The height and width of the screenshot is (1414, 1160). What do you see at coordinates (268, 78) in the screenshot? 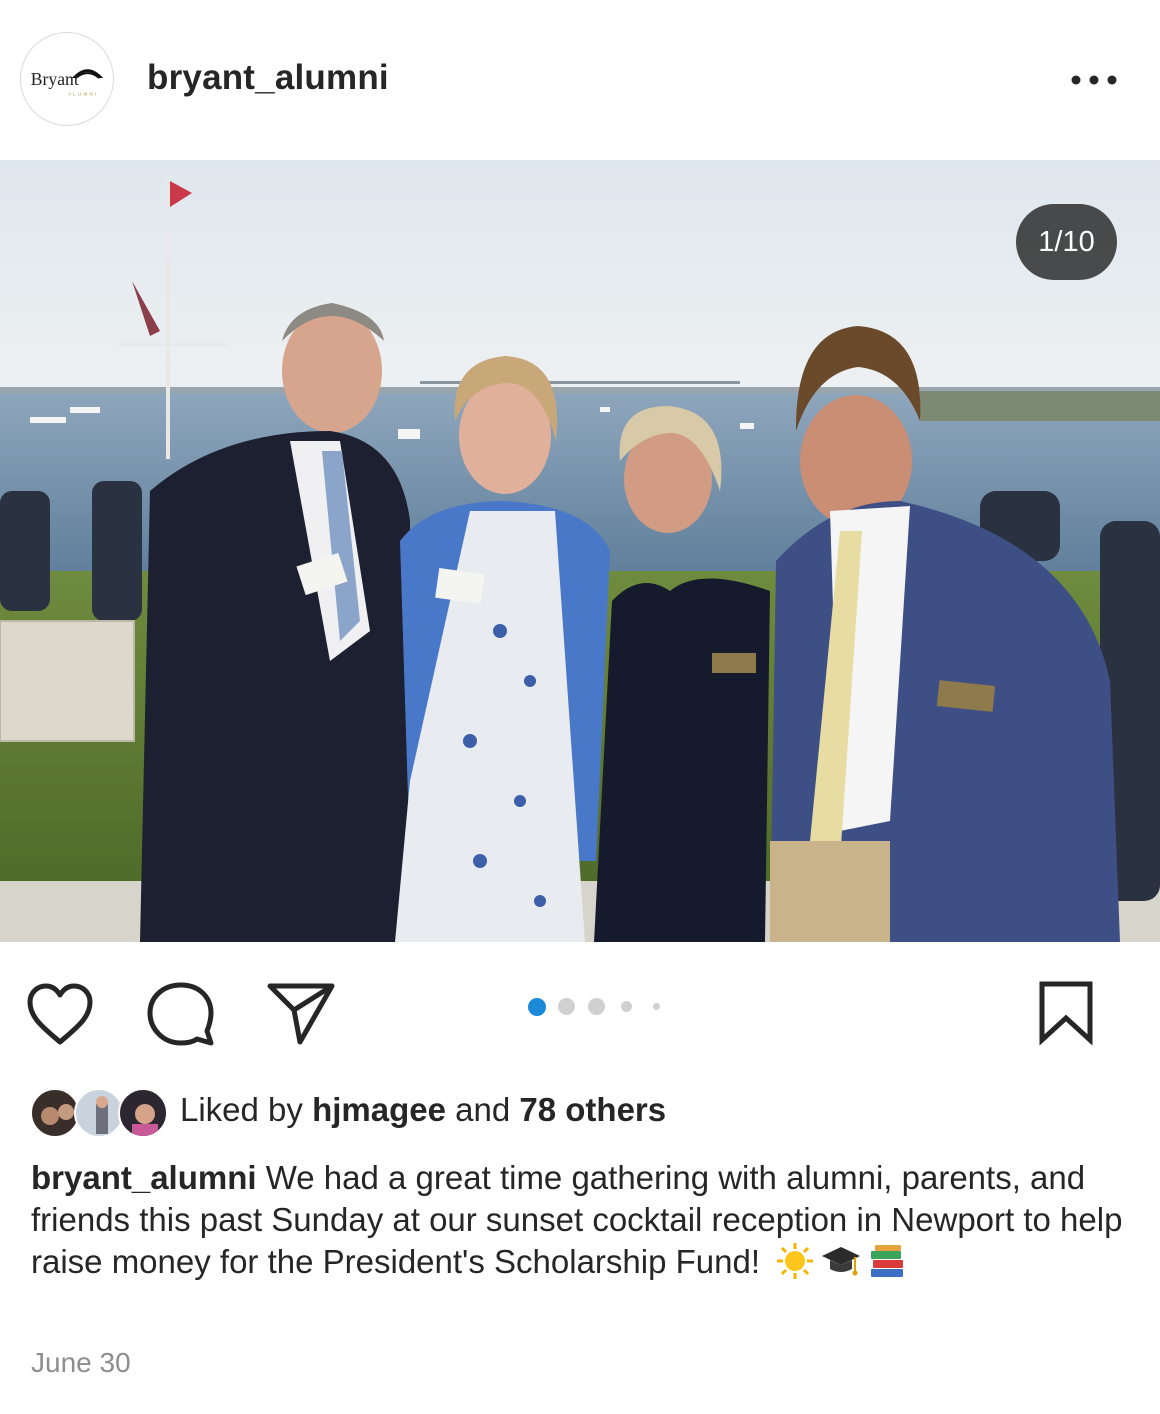
I see `post-username: bryant_alumni` at bounding box center [268, 78].